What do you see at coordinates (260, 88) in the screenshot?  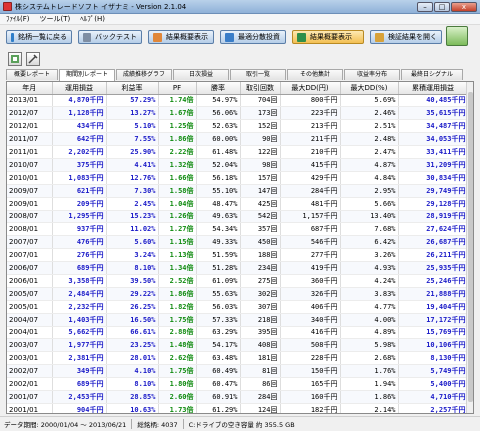 I see `column-header: 取引回数` at bounding box center [260, 88].